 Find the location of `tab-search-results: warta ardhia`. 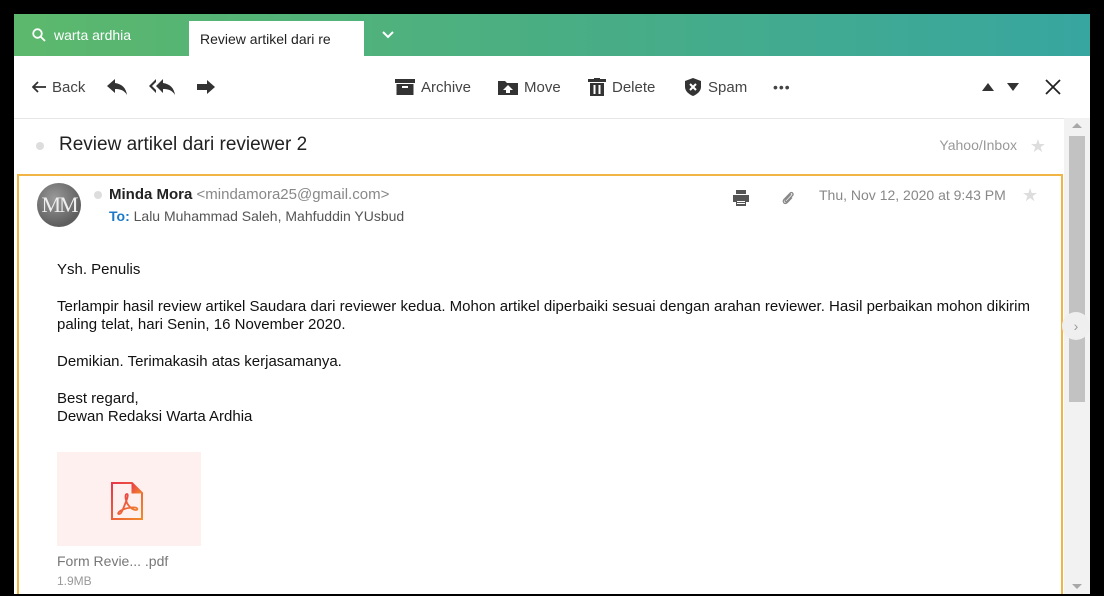

tab-search-results: warta ardhia is located at coordinates (101, 35).